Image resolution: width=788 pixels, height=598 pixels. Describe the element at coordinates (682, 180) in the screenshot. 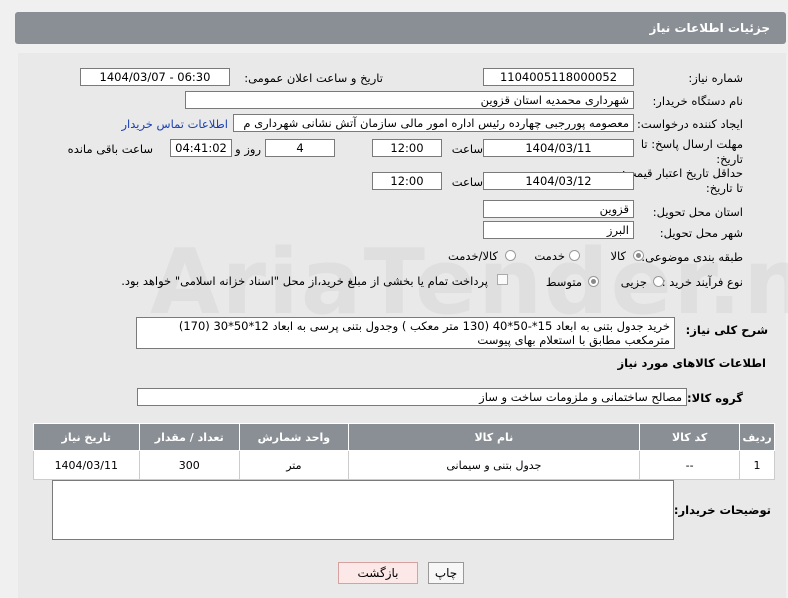

I see `price-validity-label: حداقل تاریخ اعتبار قیمت: تا تاریخ:` at that location.